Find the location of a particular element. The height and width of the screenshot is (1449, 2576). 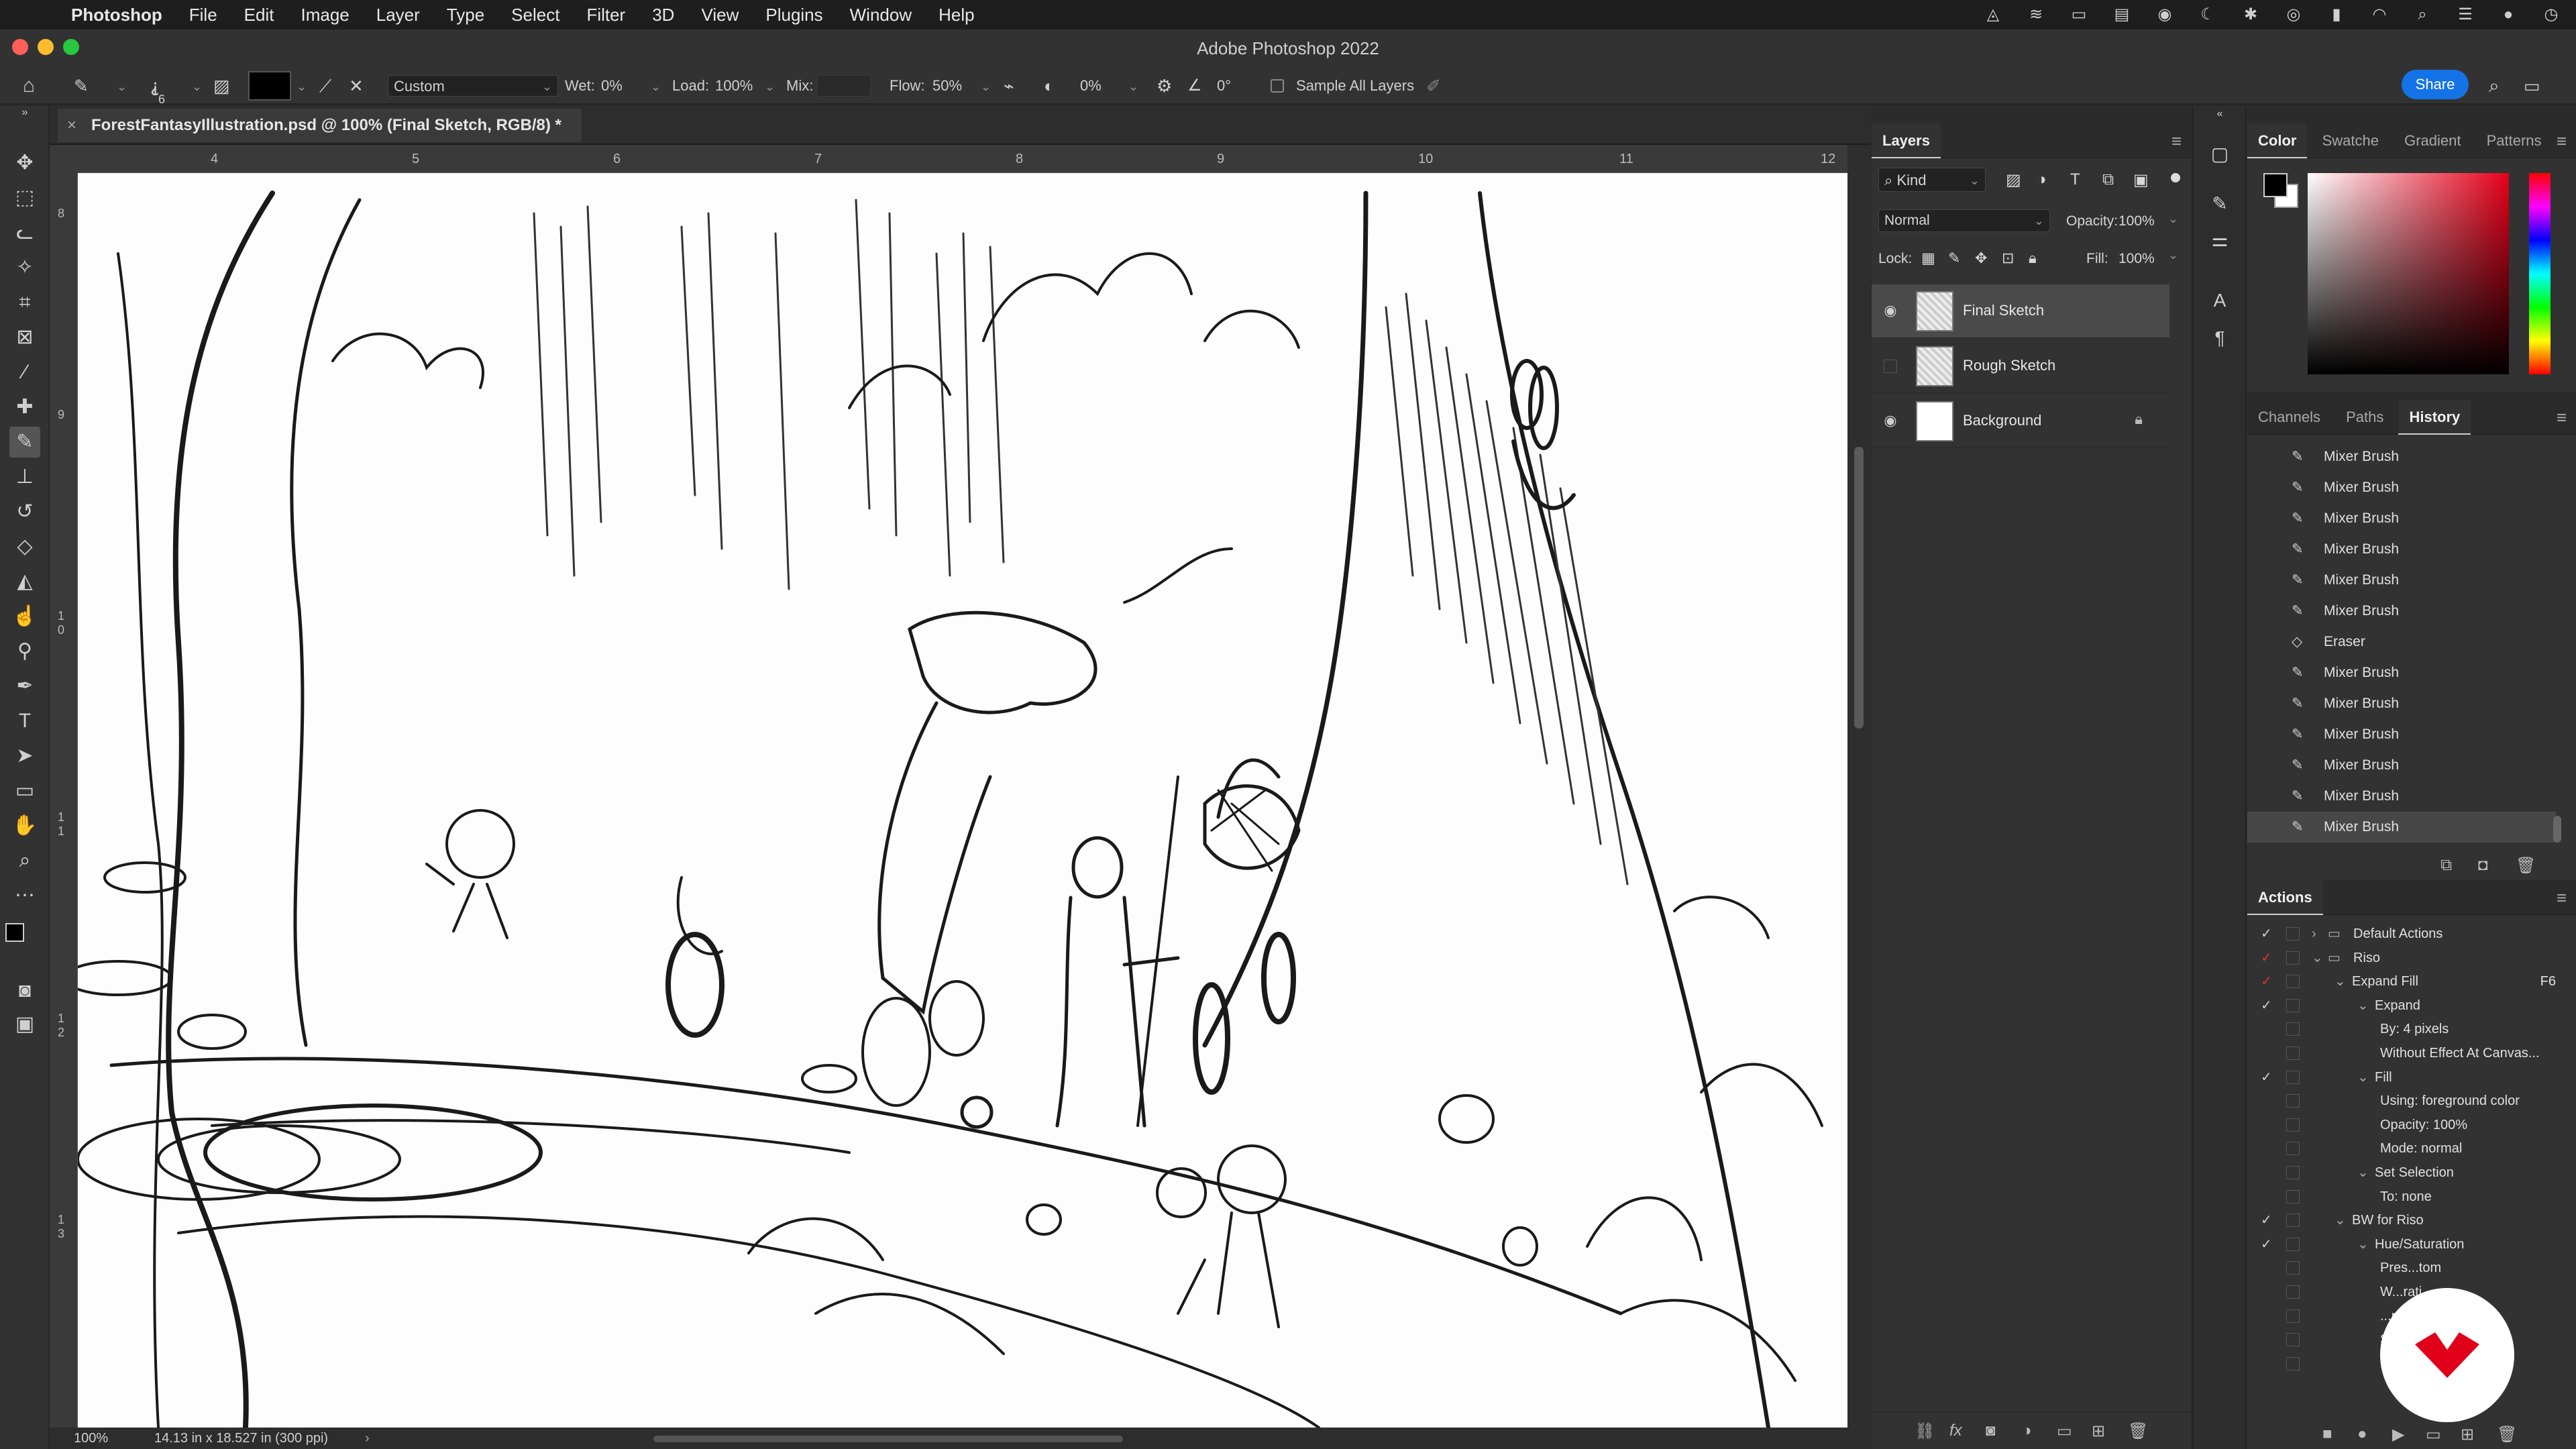

screen-mirror-icon: ▭ is located at coordinates (2079, 14).